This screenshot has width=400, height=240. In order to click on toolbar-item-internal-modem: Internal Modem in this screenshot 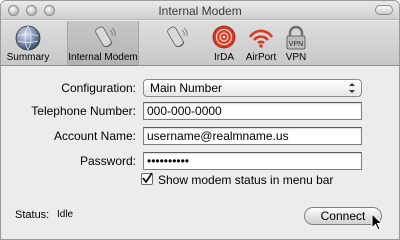, I will do `click(103, 43)`.